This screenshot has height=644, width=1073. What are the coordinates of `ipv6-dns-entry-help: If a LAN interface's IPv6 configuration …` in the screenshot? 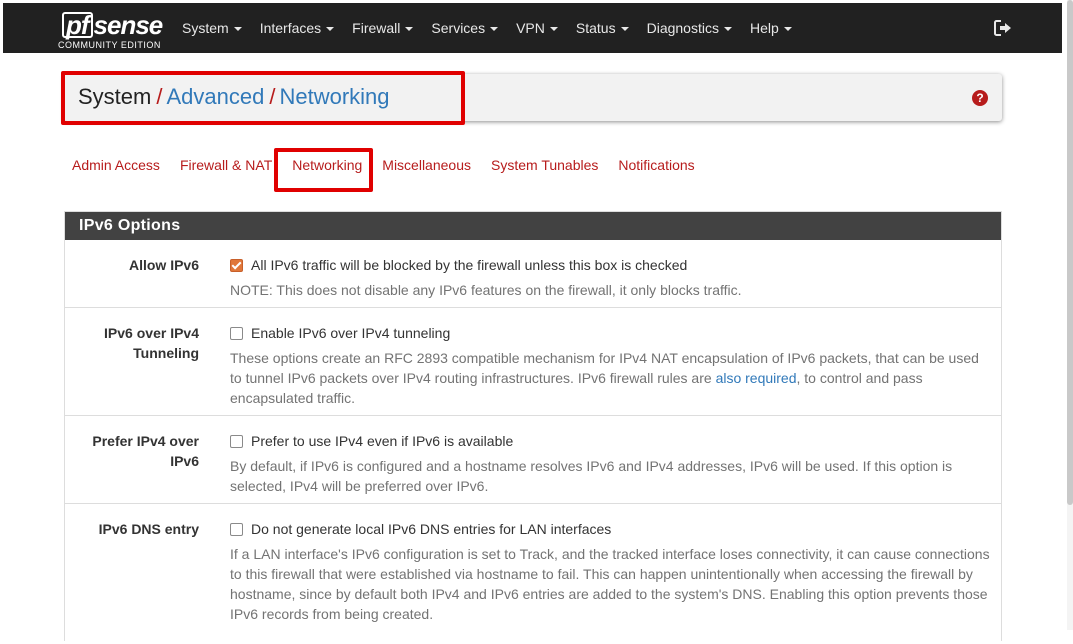 It's located at (610, 584).